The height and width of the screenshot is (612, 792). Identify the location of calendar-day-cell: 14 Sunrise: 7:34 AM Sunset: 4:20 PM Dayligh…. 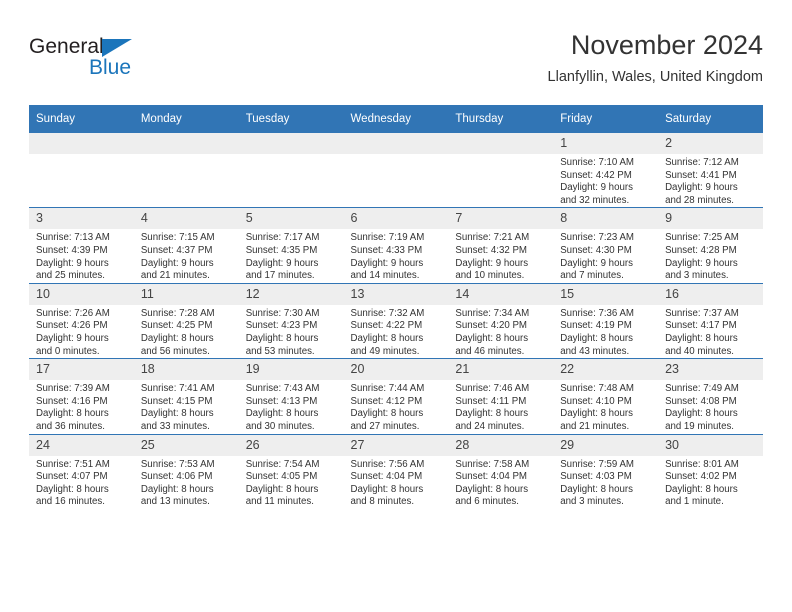
(501, 320).